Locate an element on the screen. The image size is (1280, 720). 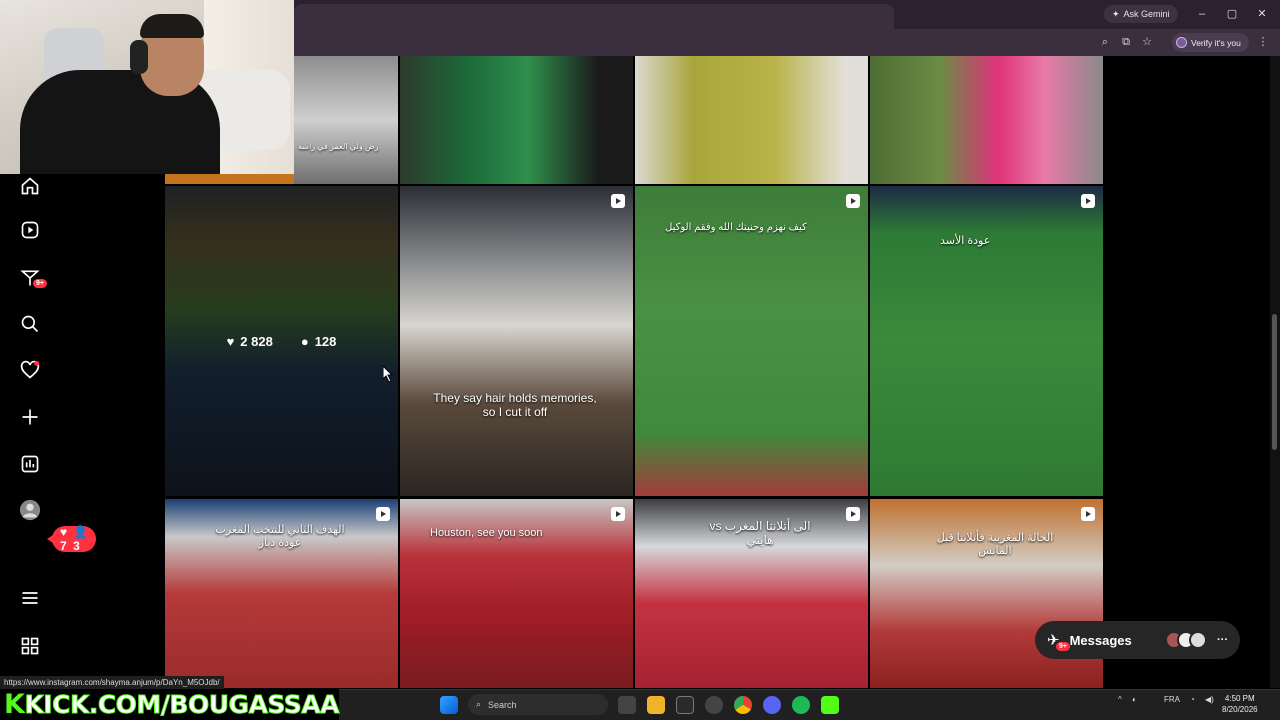
post-tile: ♥ 2 828 ● 128 is located at coordinates (281, 341).